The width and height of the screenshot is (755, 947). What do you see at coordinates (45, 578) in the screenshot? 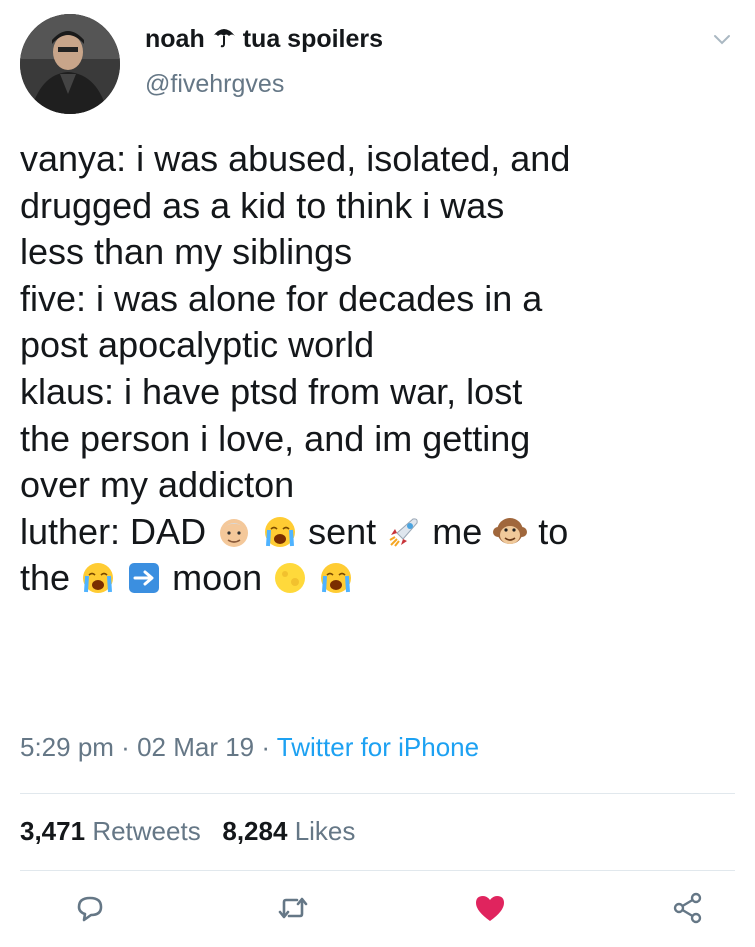
I see `tweet-text-fragment: the` at bounding box center [45, 578].